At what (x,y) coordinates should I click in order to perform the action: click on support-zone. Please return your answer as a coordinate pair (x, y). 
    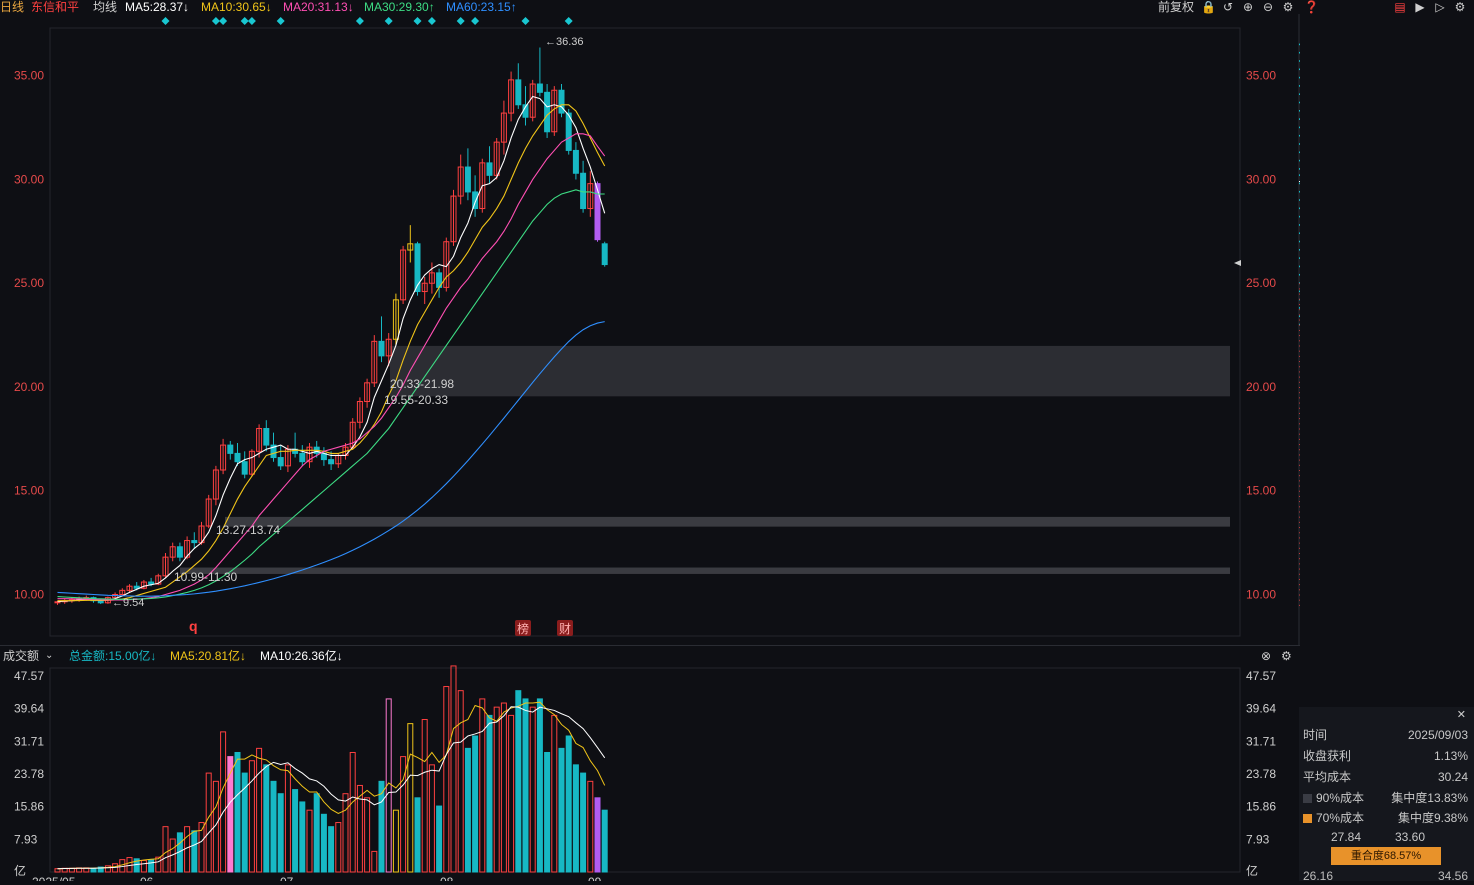
    Looking at the image, I should click on (727, 521).